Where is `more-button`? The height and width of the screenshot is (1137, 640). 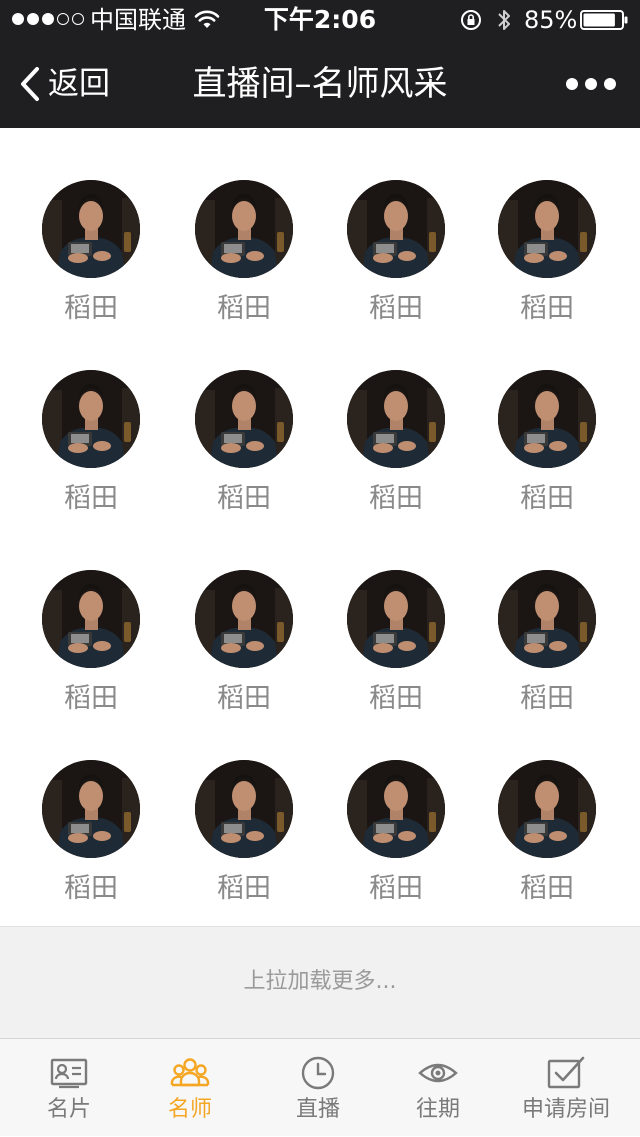 more-button is located at coordinates (591, 84).